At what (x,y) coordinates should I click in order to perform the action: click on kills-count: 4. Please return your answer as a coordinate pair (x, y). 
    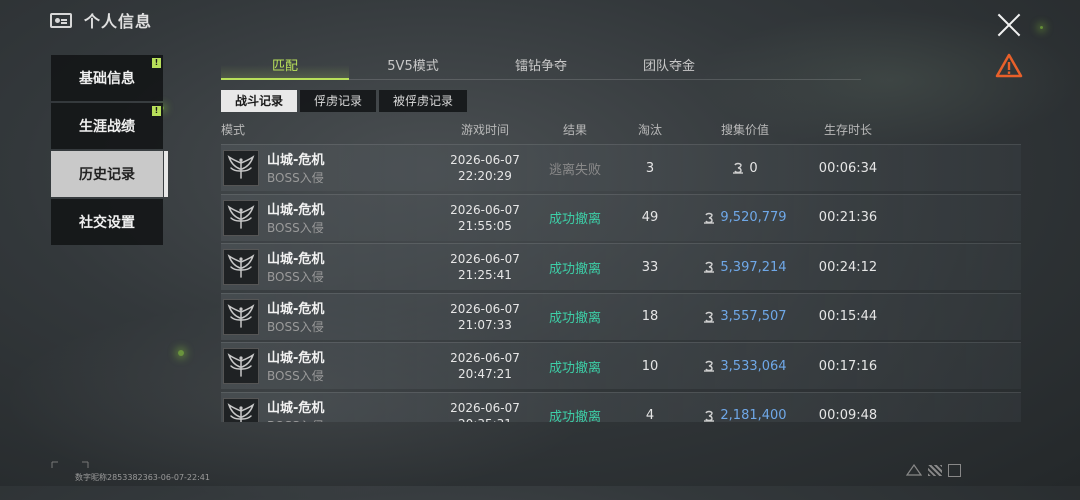
    Looking at the image, I should click on (650, 415).